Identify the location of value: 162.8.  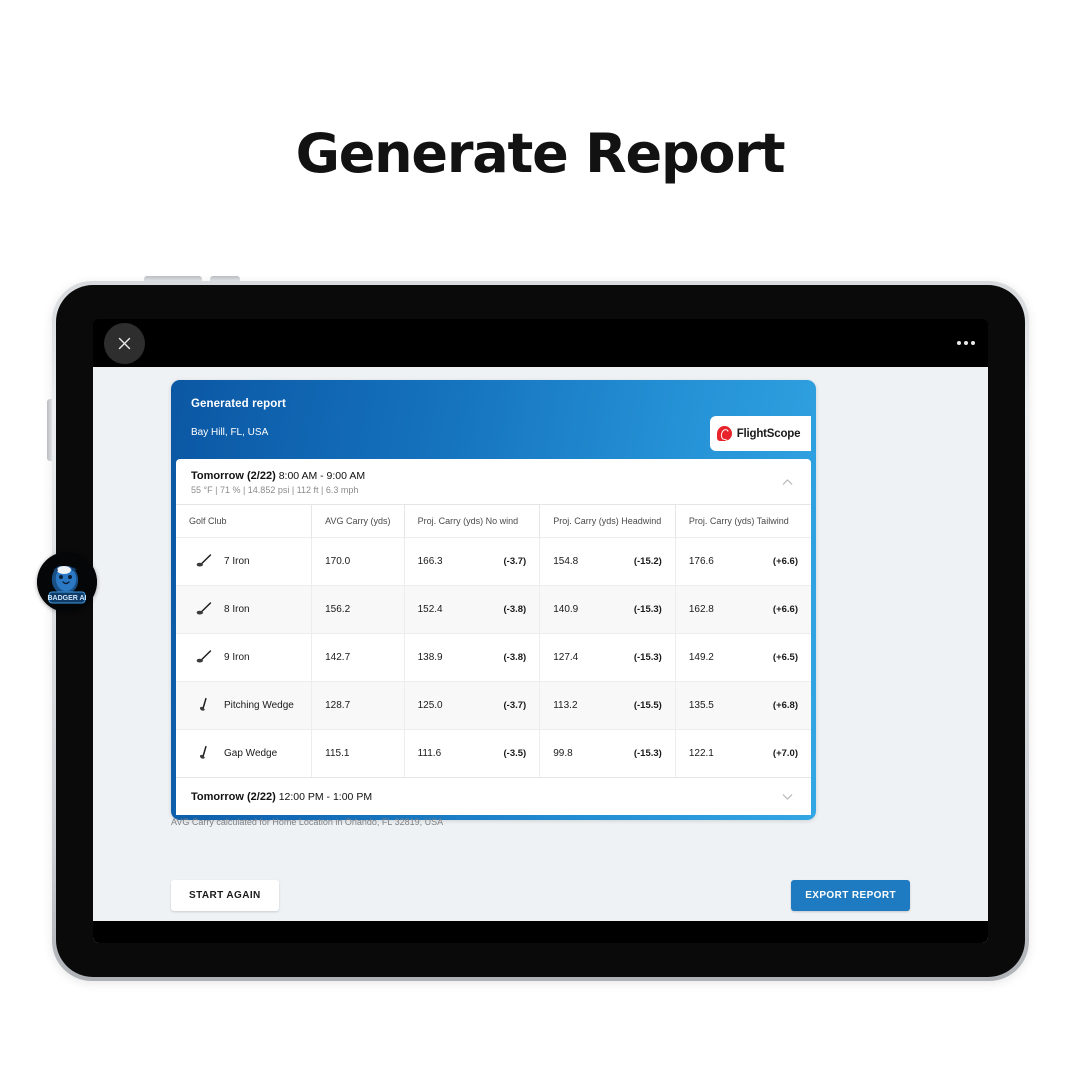
(701, 609).